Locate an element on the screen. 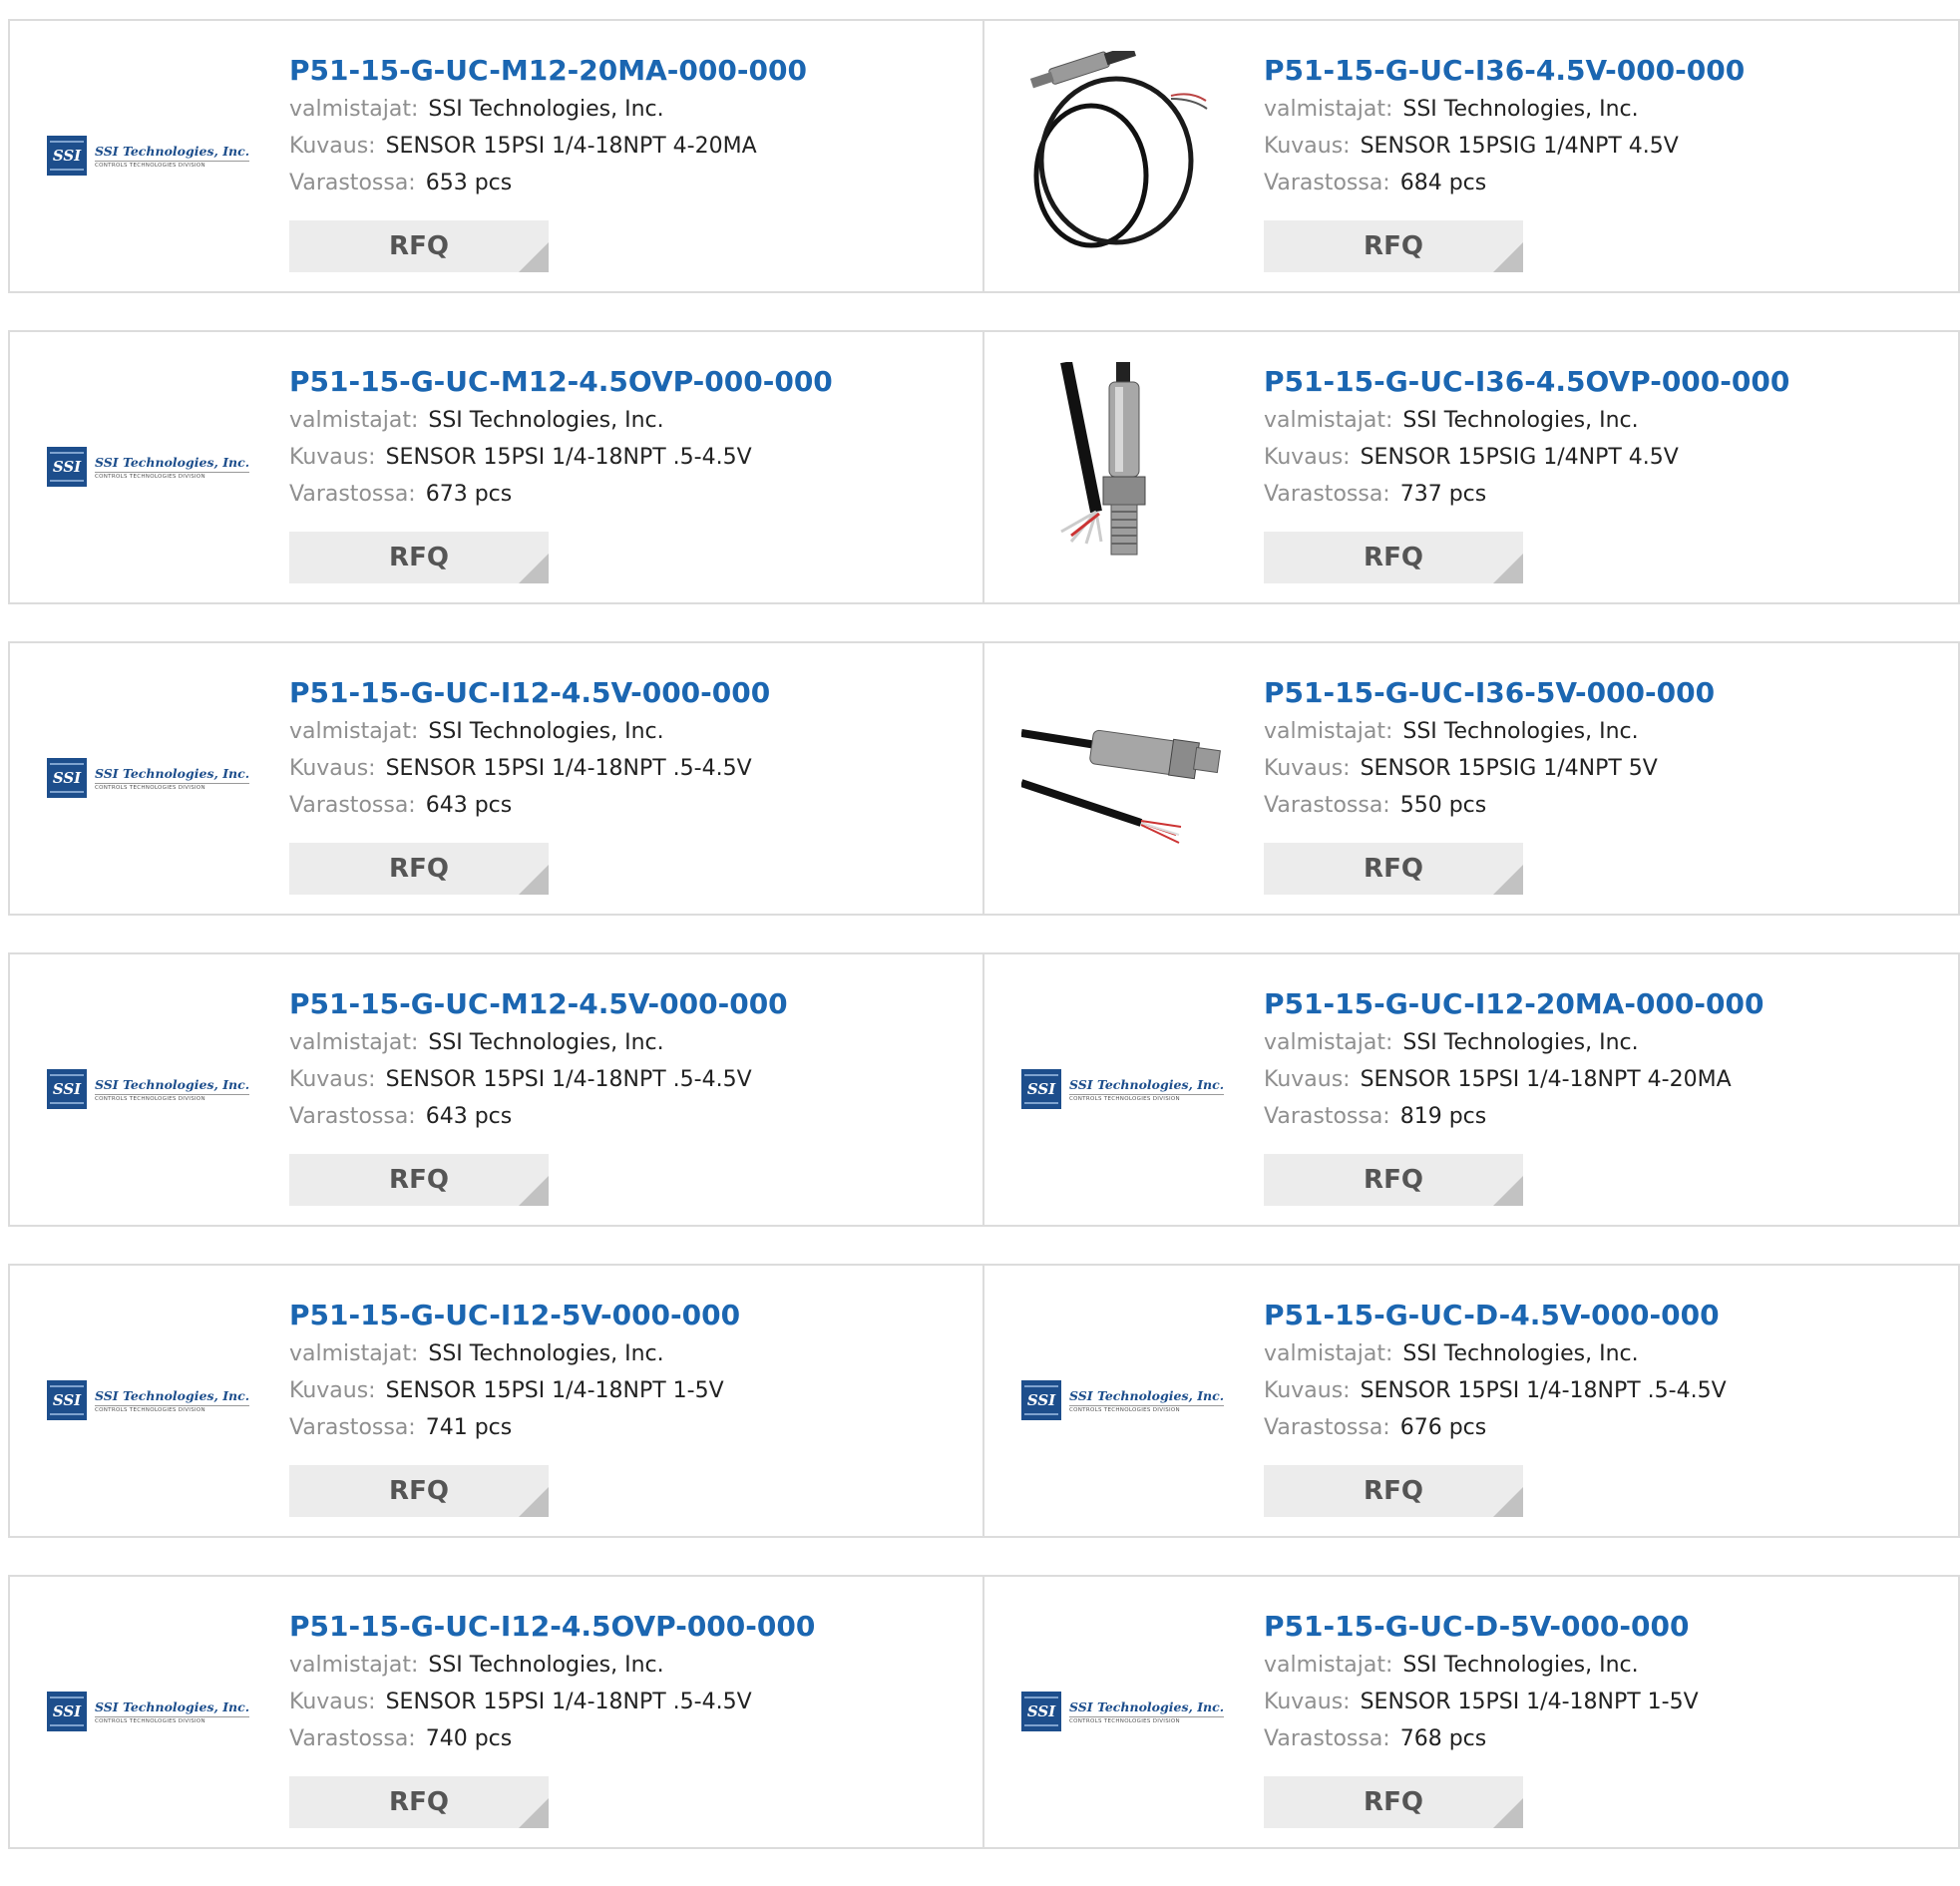 The width and height of the screenshot is (1960, 1886). product-title-link: P51-15-G-UC-I12-4.5OVP-000-000 is located at coordinates (626, 1627).